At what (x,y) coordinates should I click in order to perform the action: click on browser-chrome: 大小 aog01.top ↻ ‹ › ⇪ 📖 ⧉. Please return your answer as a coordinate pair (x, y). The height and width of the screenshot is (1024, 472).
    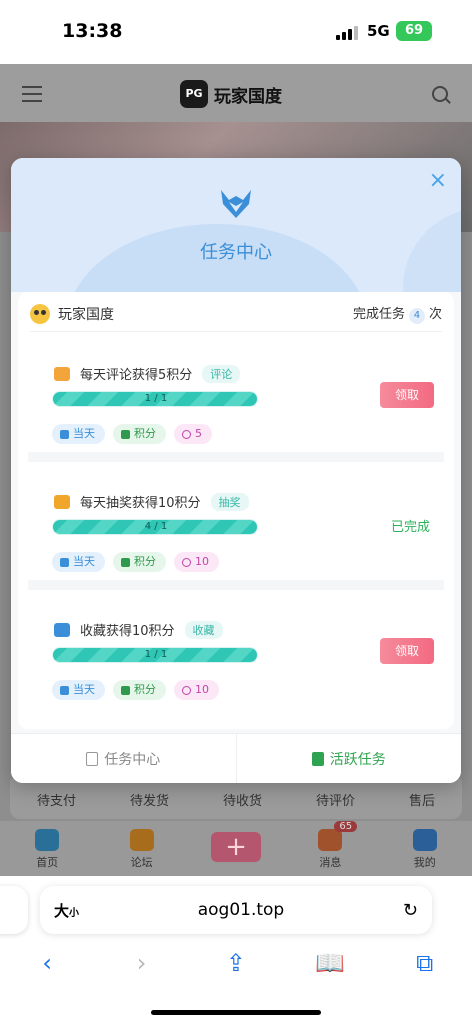
    Looking at the image, I should click on (236, 950).